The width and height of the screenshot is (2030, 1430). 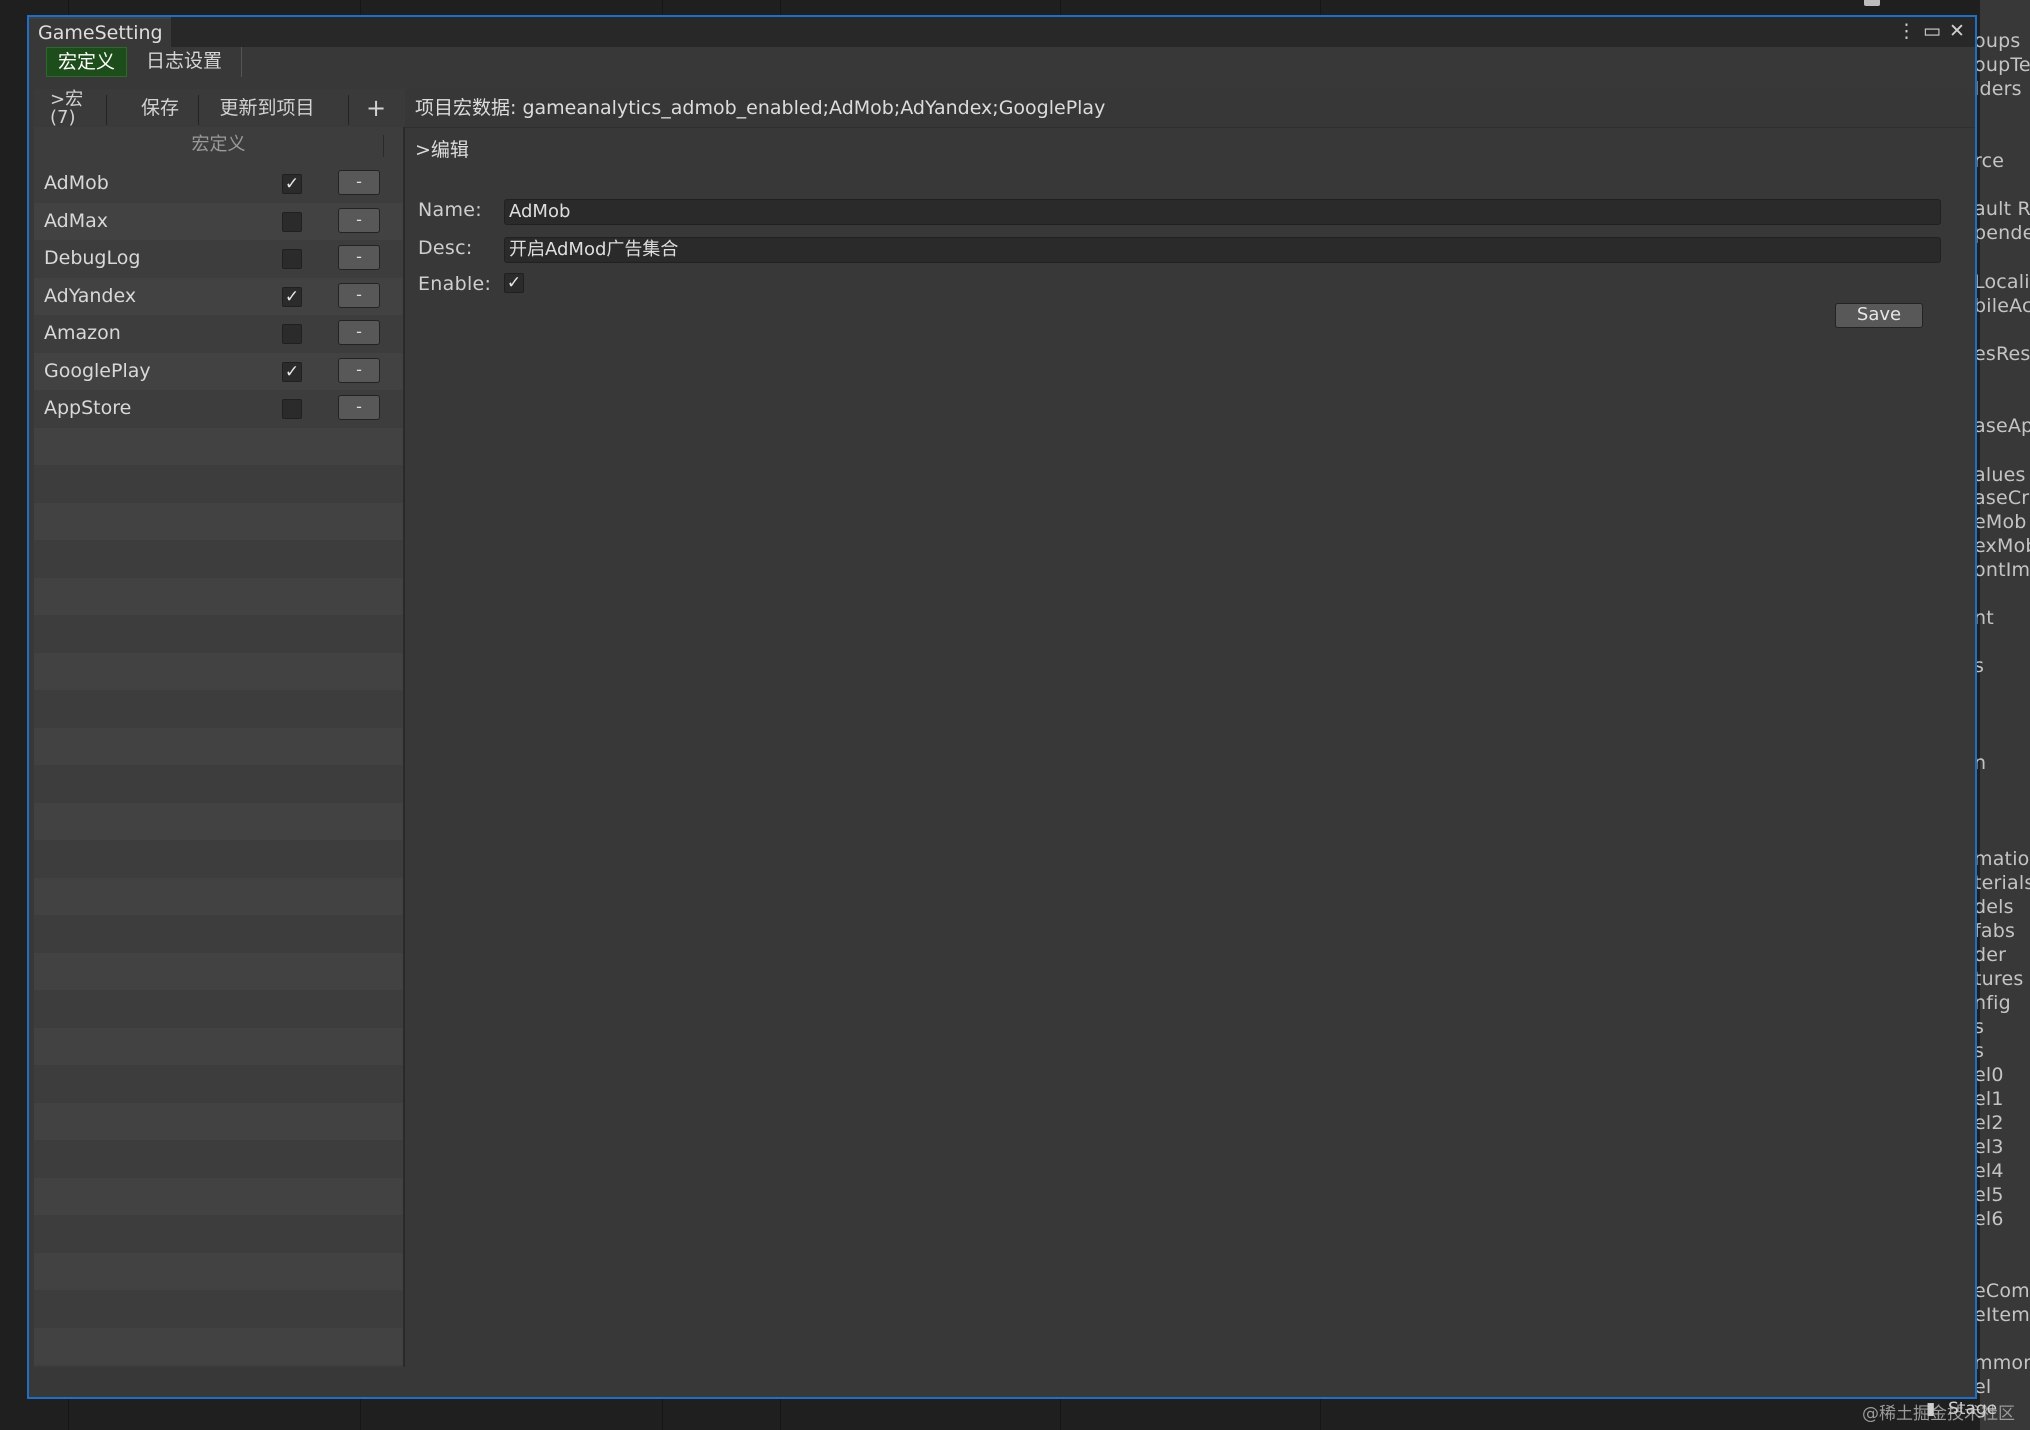 I want to click on bg-project-item: tures, so click(x=1999, y=979).